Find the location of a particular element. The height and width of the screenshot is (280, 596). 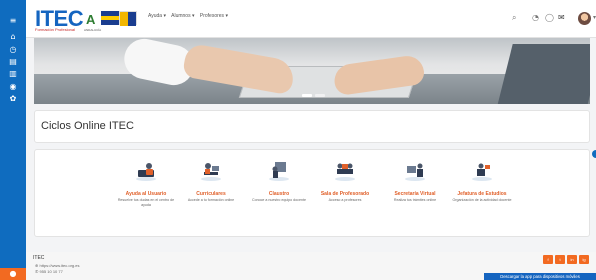

carousel-dot is located at coordinates (320, 95).